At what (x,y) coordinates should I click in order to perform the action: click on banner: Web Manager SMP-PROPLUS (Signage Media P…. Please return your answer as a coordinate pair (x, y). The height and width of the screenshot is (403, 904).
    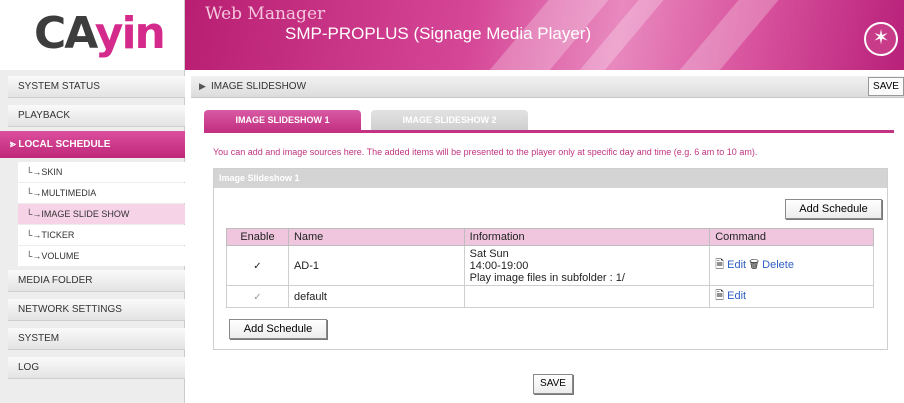
    Looking at the image, I should click on (544, 35).